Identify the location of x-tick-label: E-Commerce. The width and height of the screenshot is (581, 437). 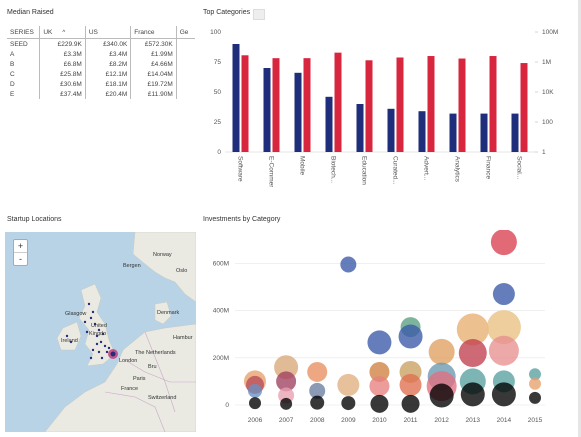
(271, 171).